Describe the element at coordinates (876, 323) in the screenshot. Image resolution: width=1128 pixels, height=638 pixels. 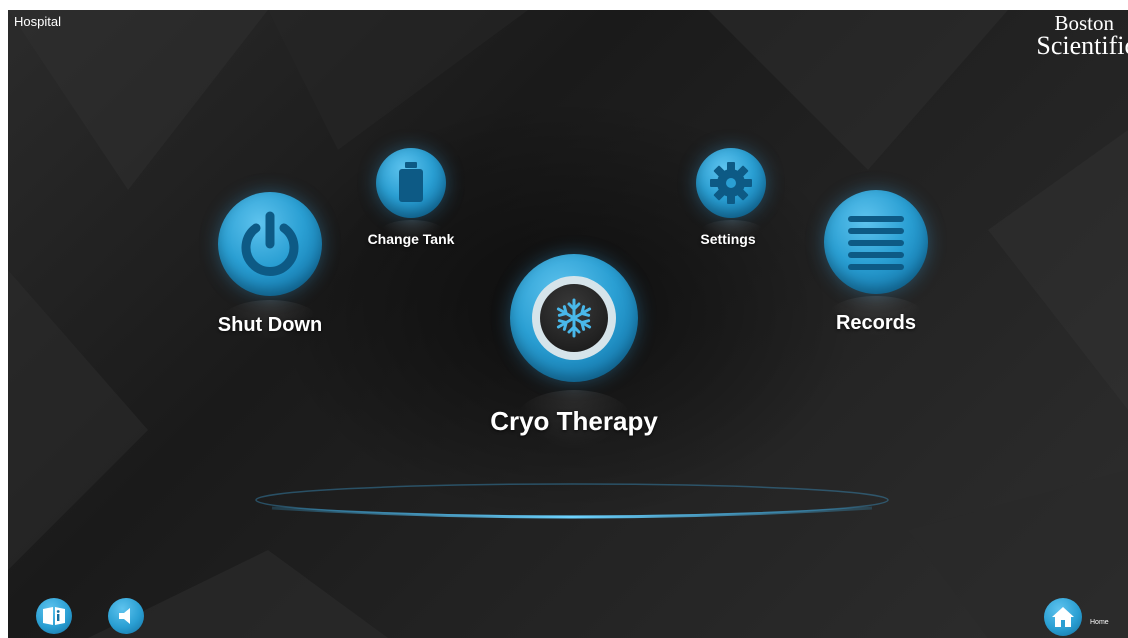
I see `records-label: Records` at that location.